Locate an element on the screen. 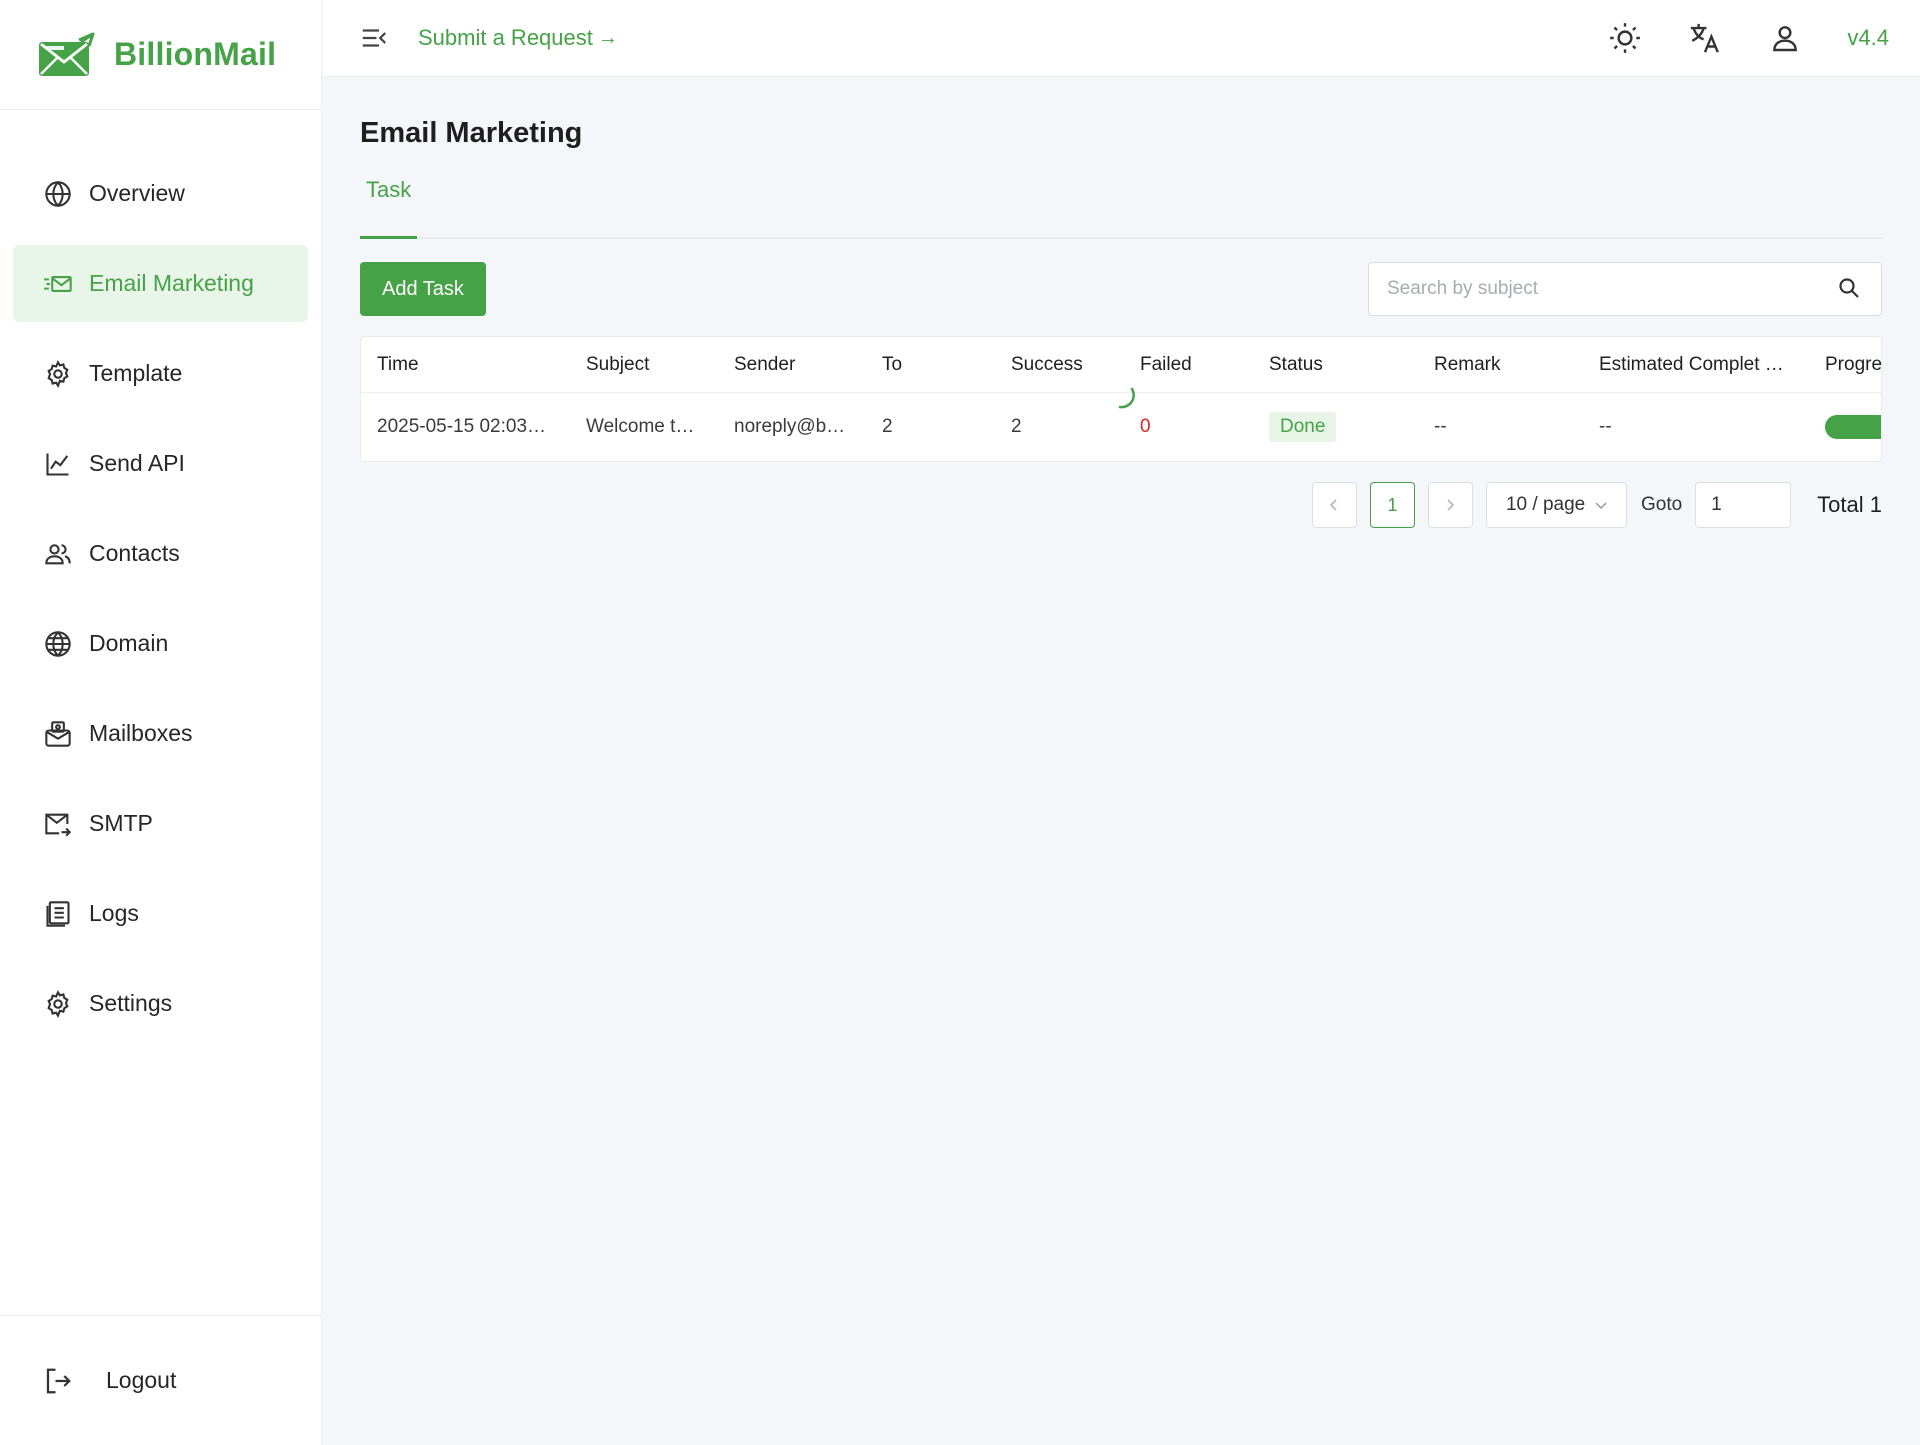 This screenshot has height=1445, width=1920. search-box is located at coordinates (1625, 289).